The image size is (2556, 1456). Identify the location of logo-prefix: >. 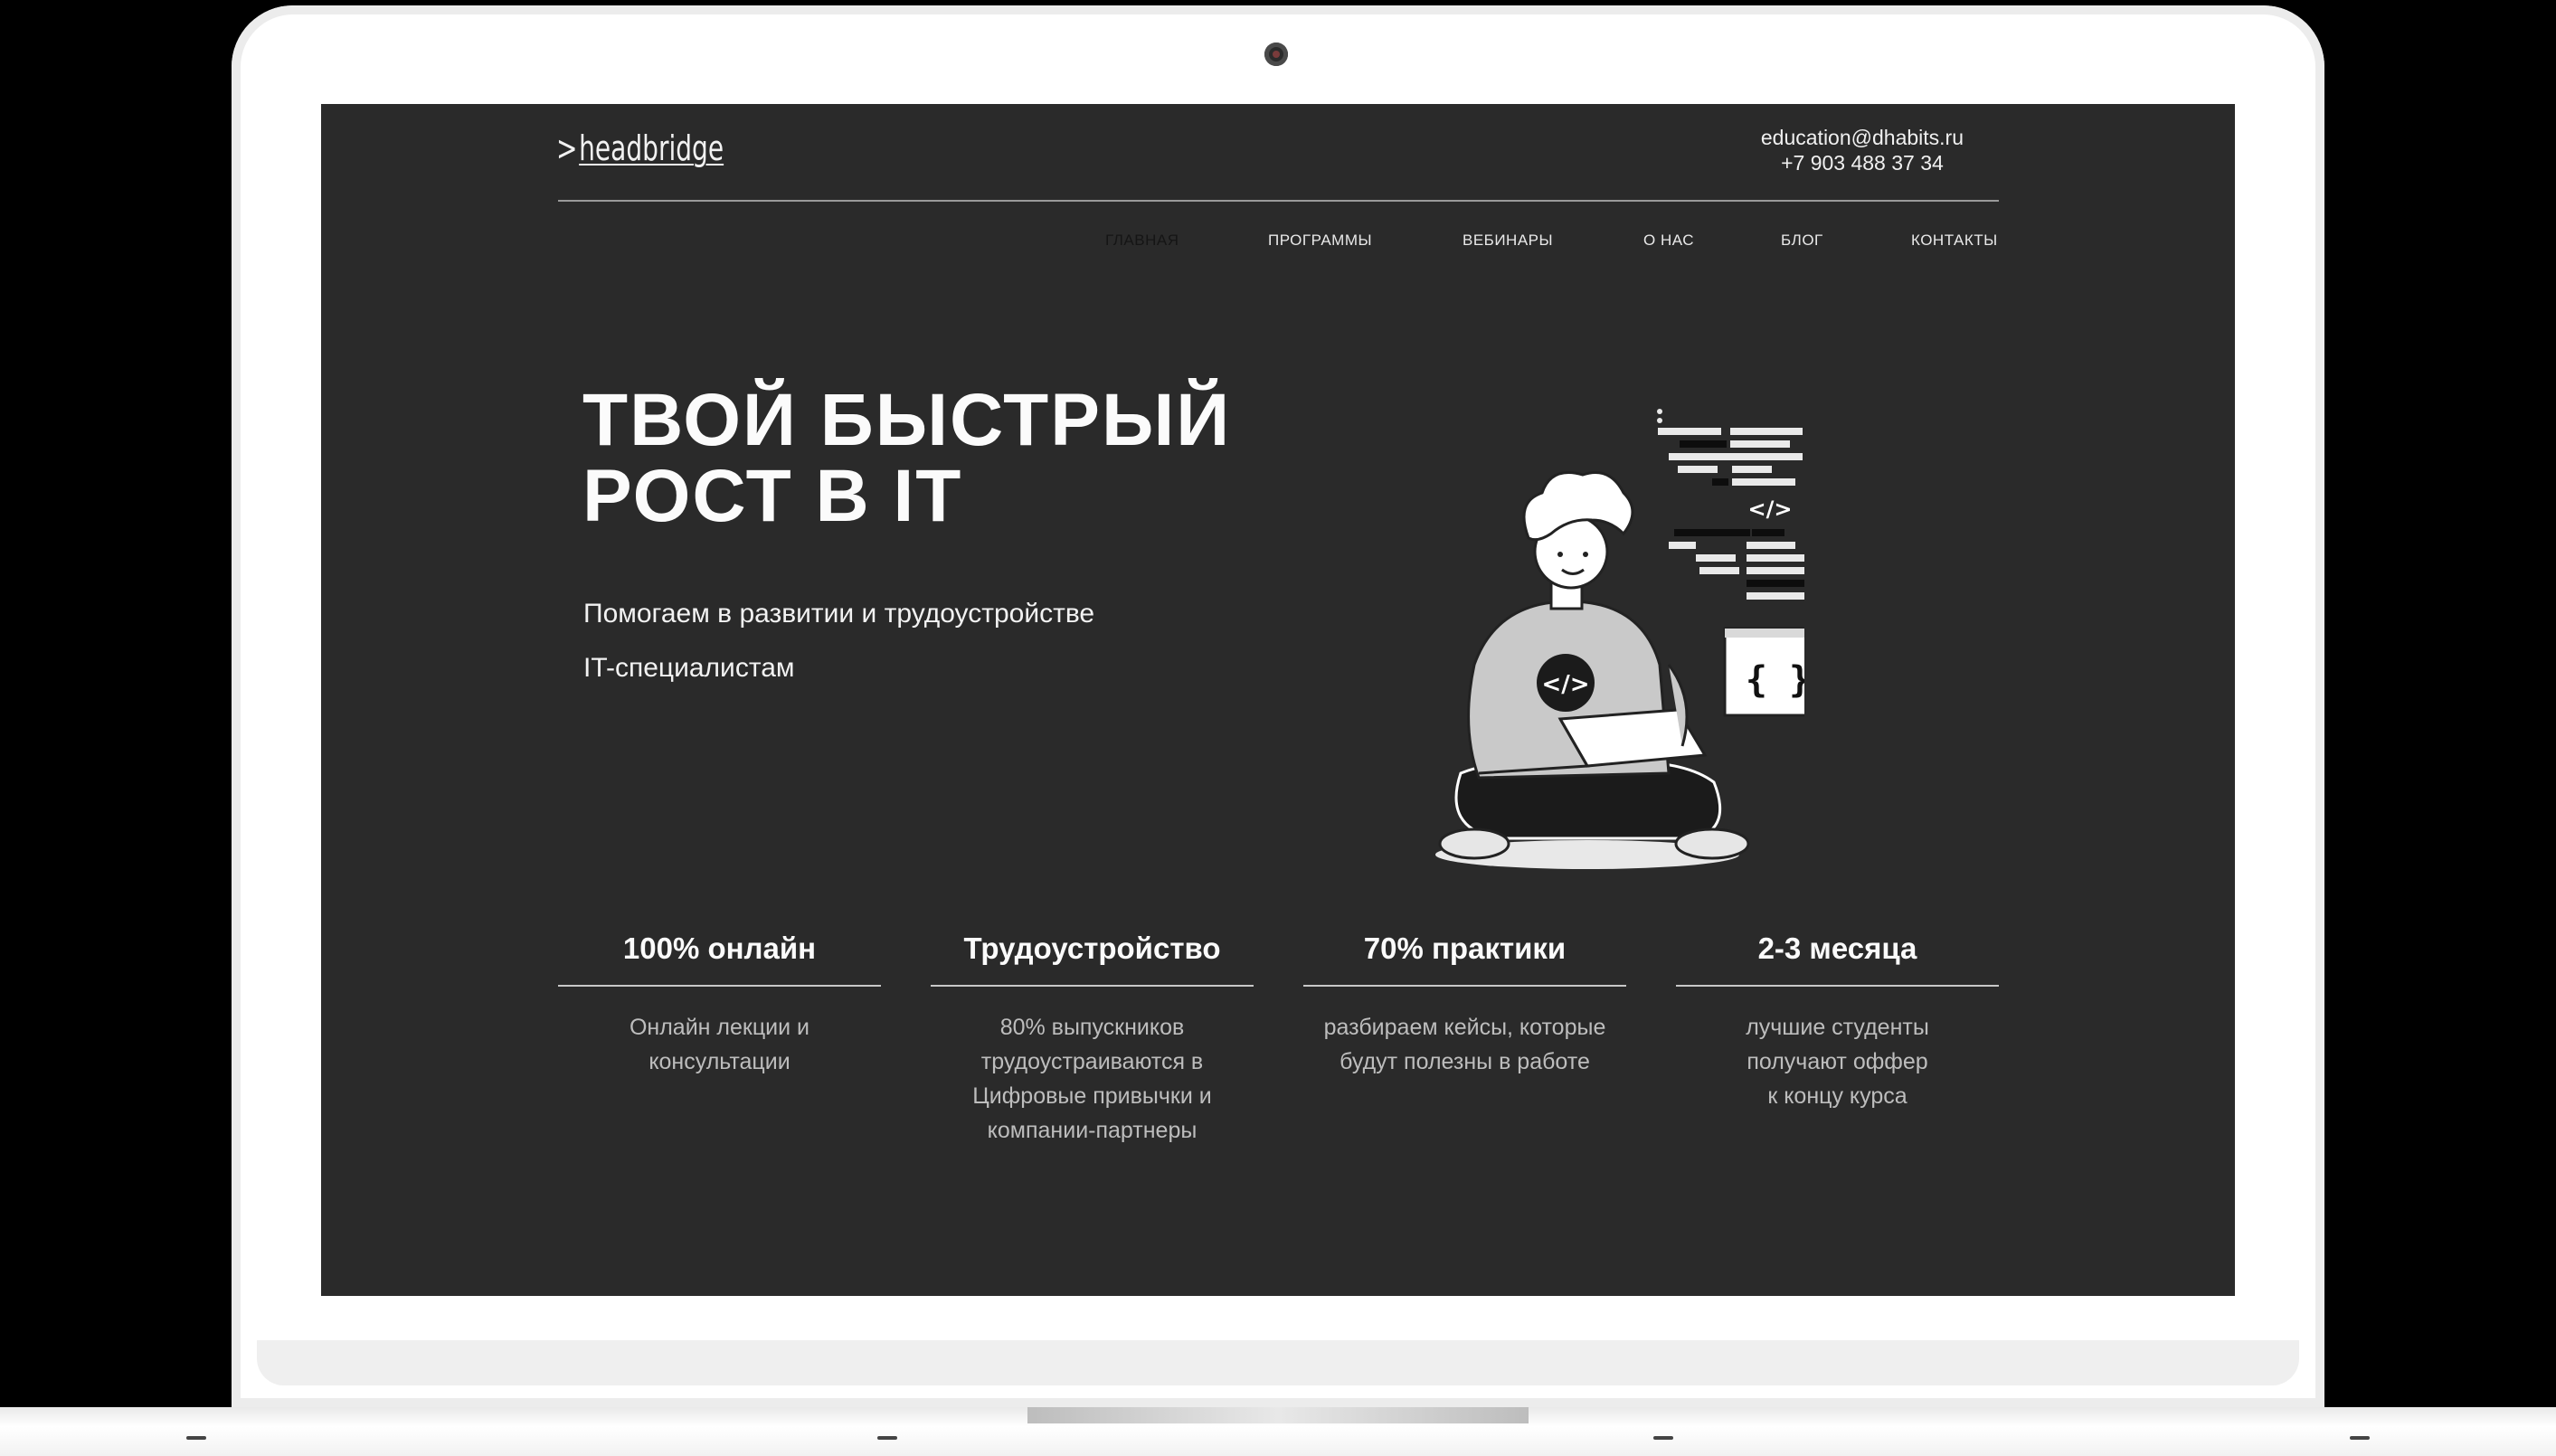
(567, 148).